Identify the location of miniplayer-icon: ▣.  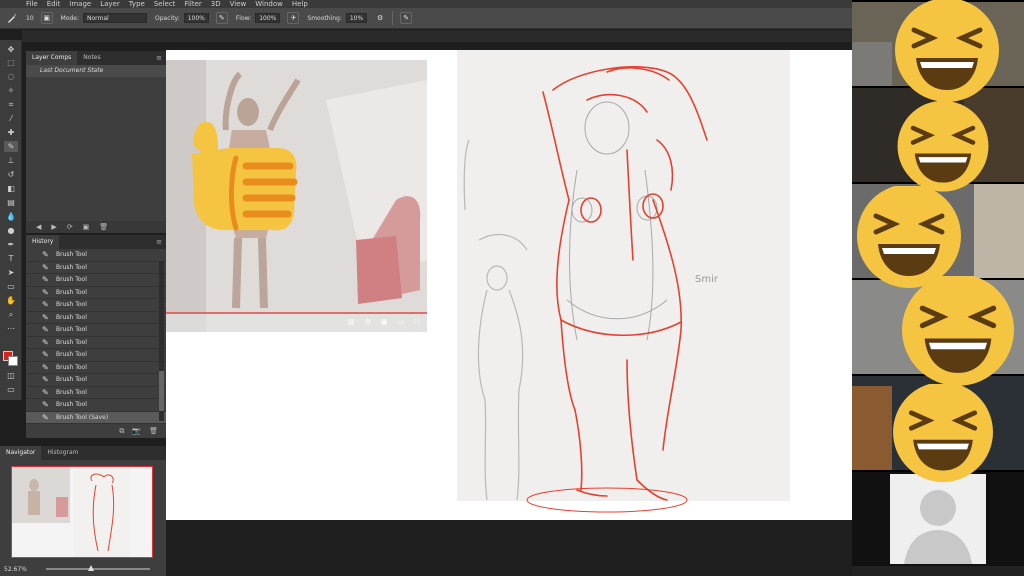
(384, 322).